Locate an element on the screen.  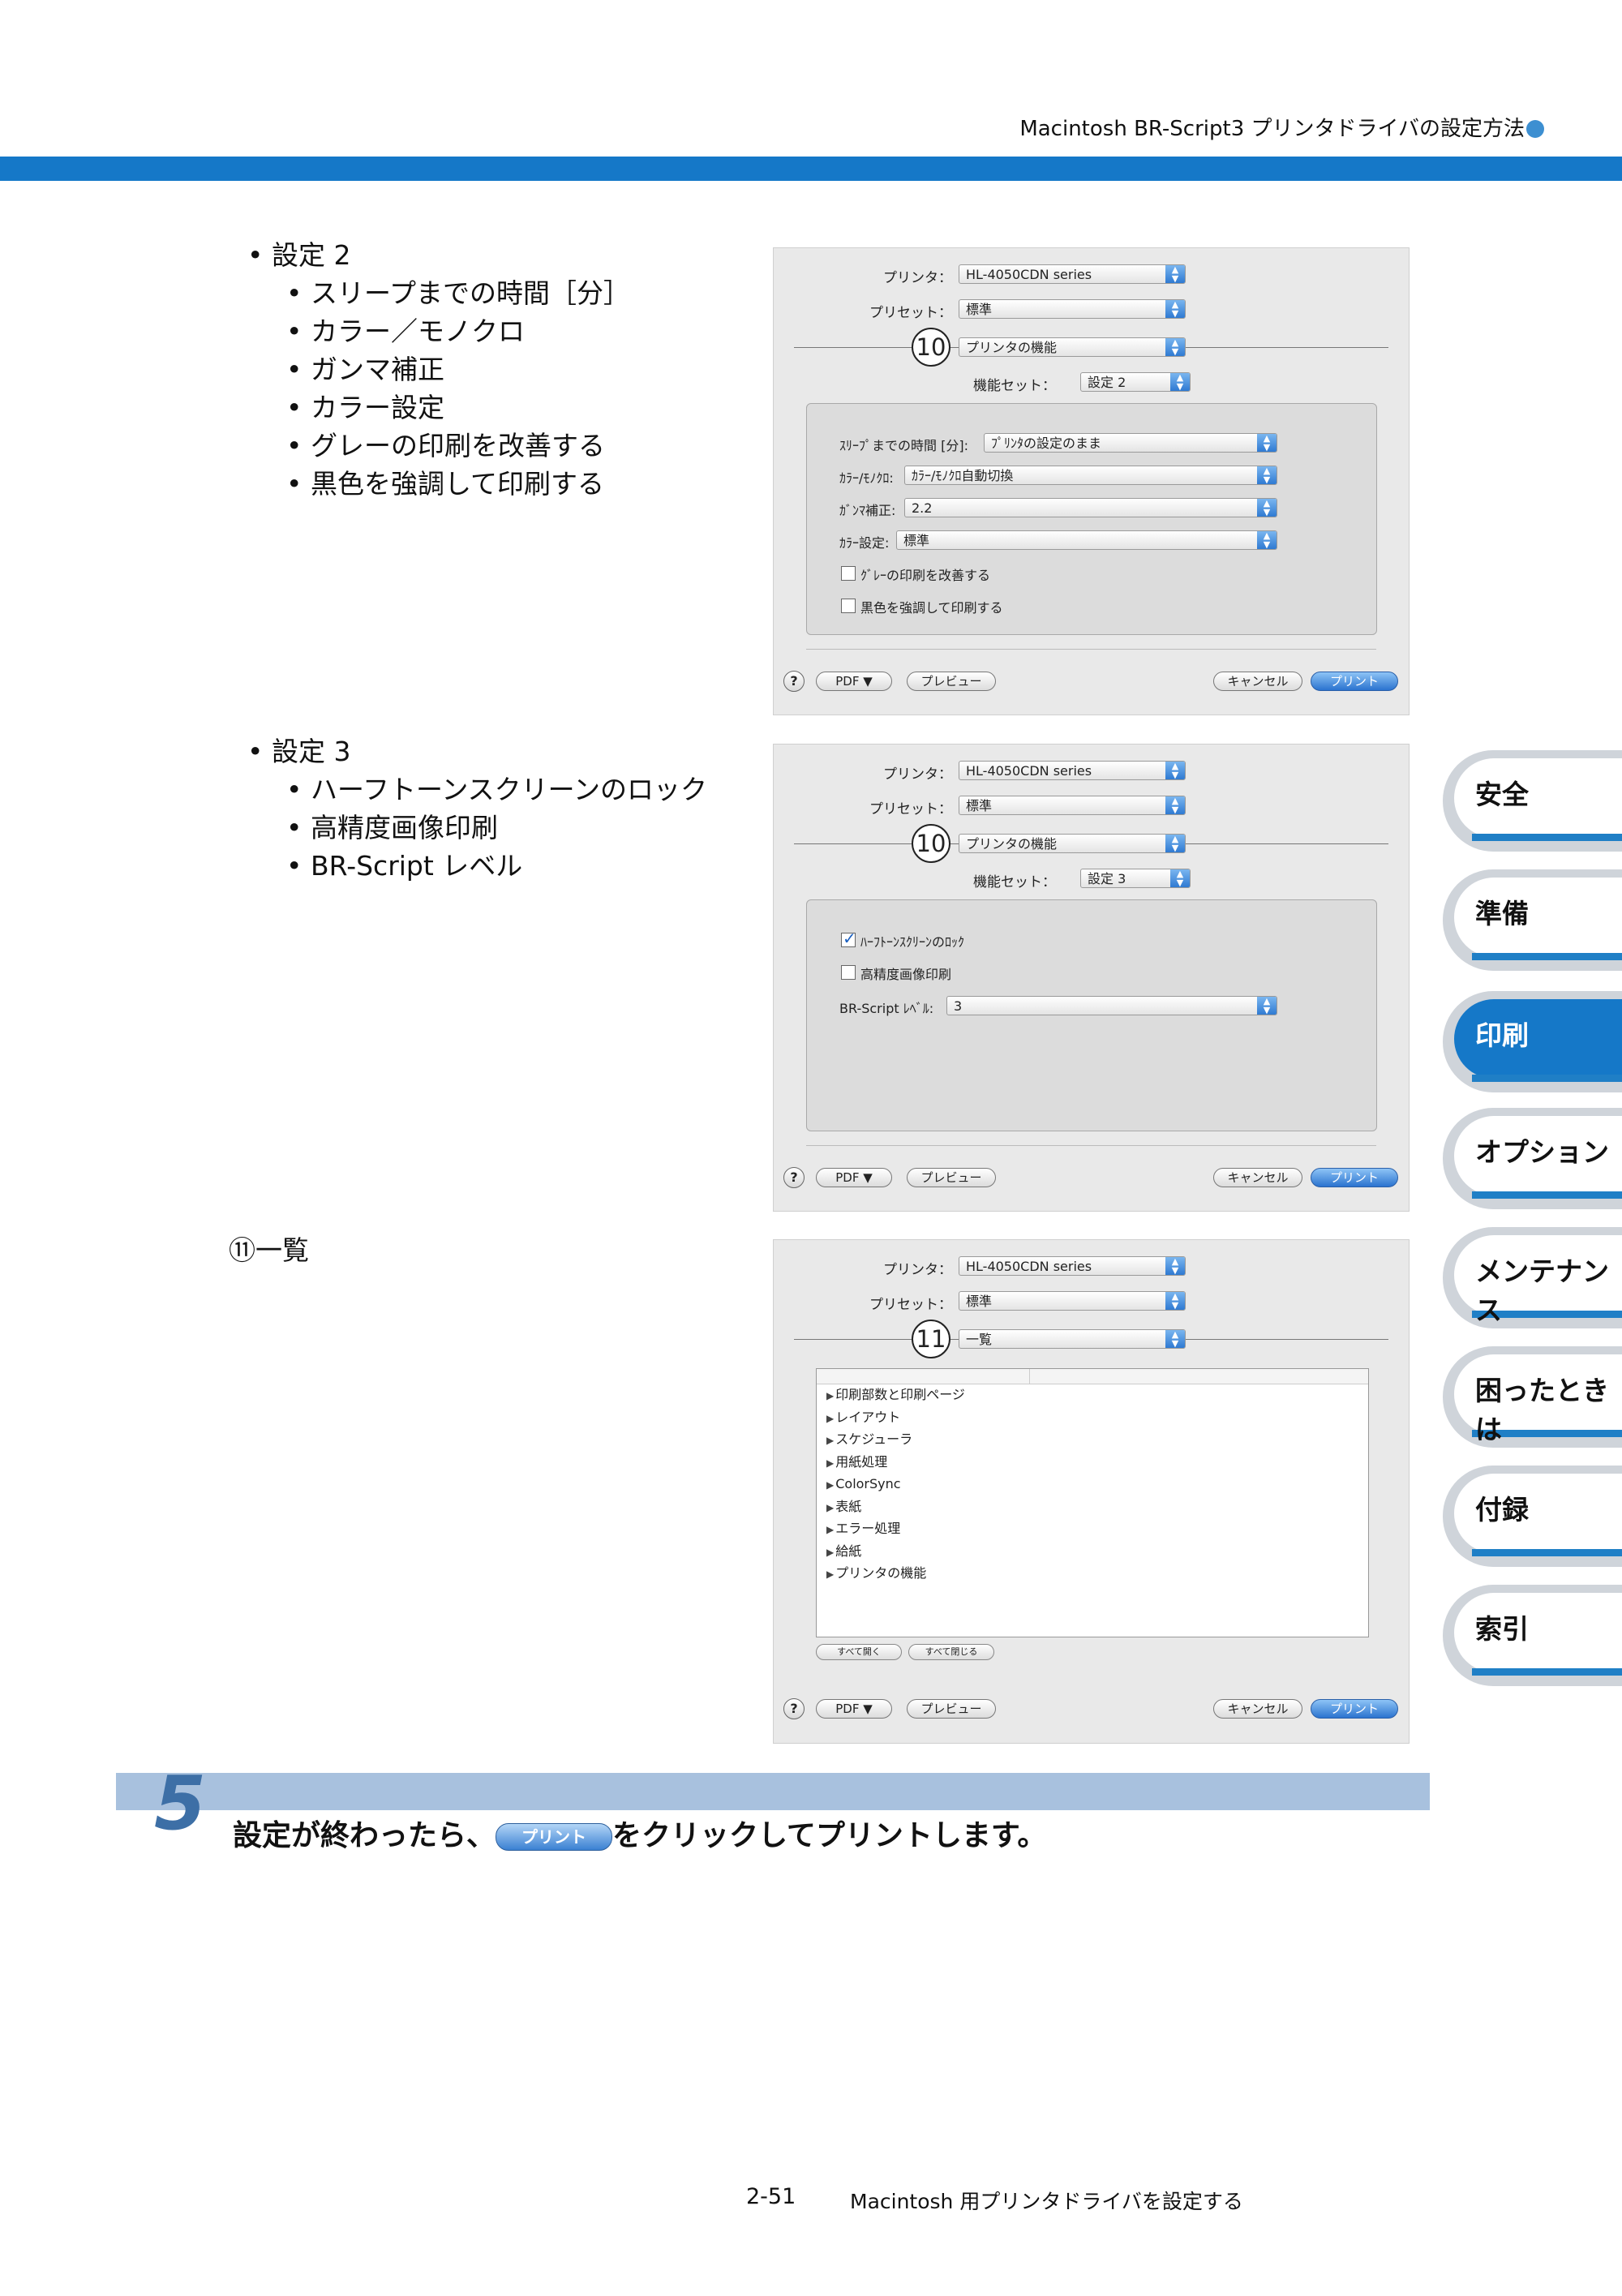
list-item: 用紙処理 is located at coordinates (1093, 1463).